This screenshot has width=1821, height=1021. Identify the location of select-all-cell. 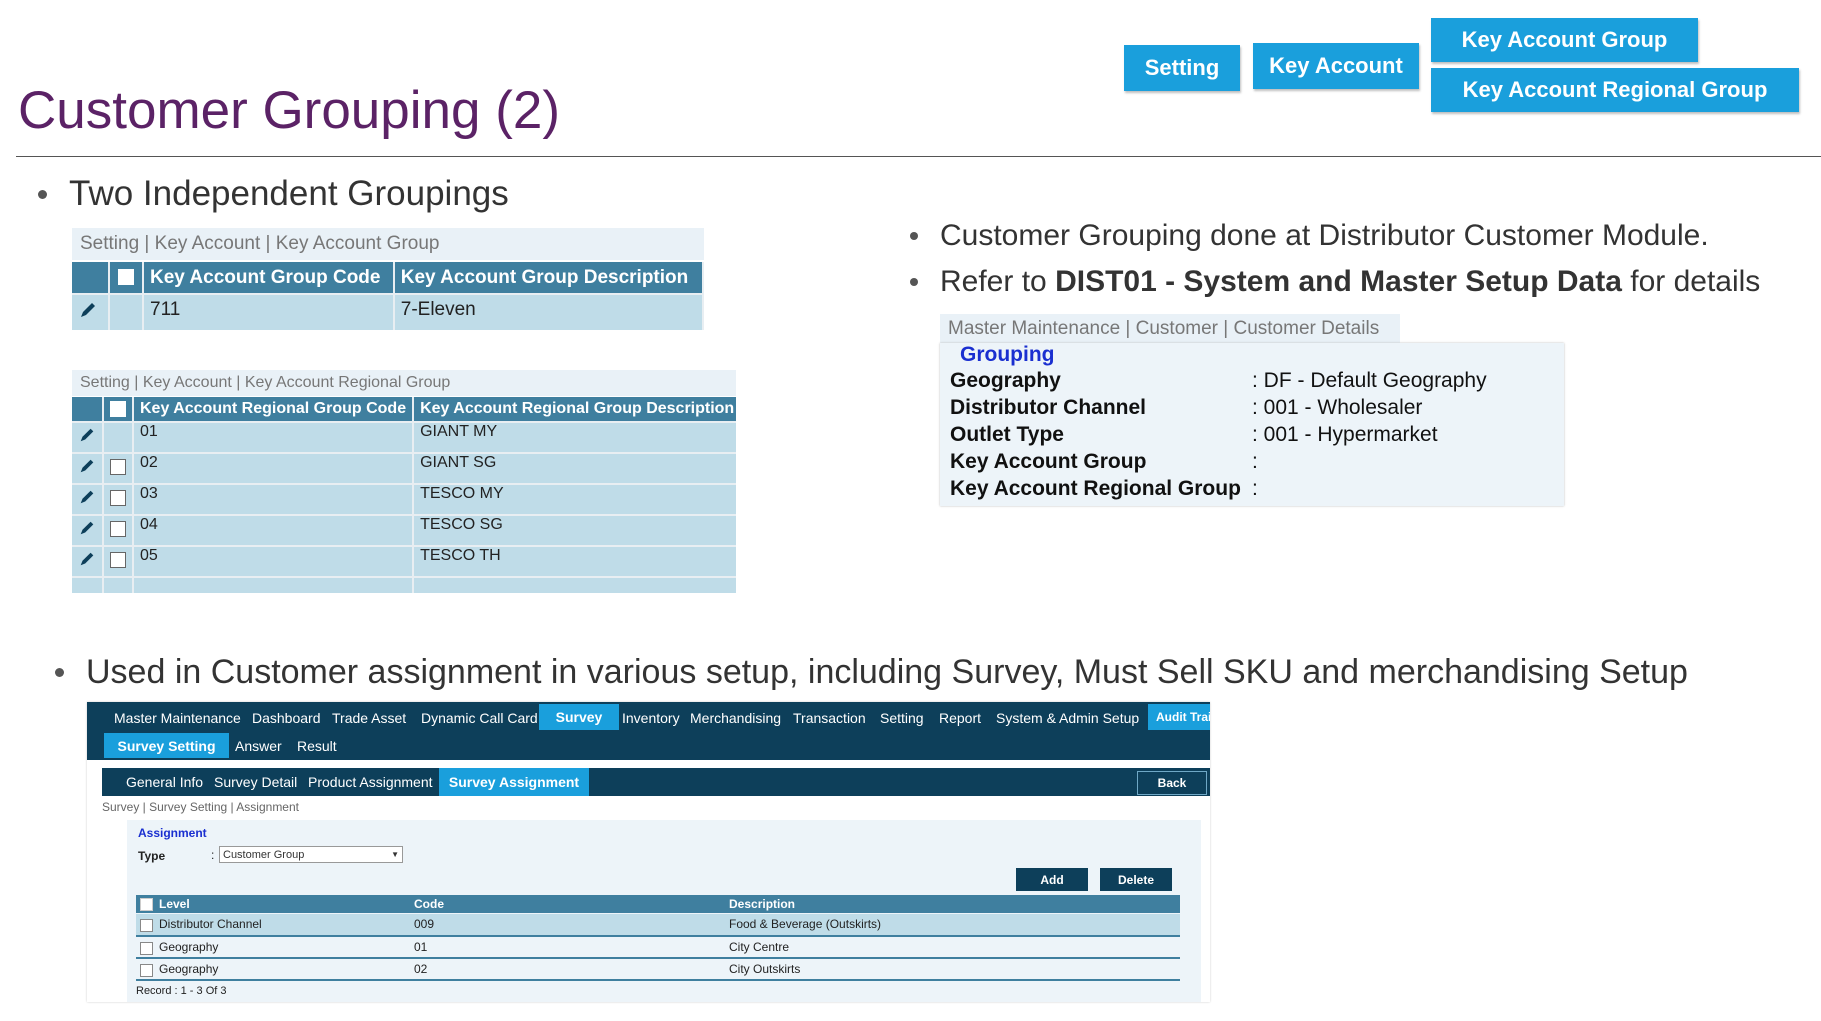
(126, 278).